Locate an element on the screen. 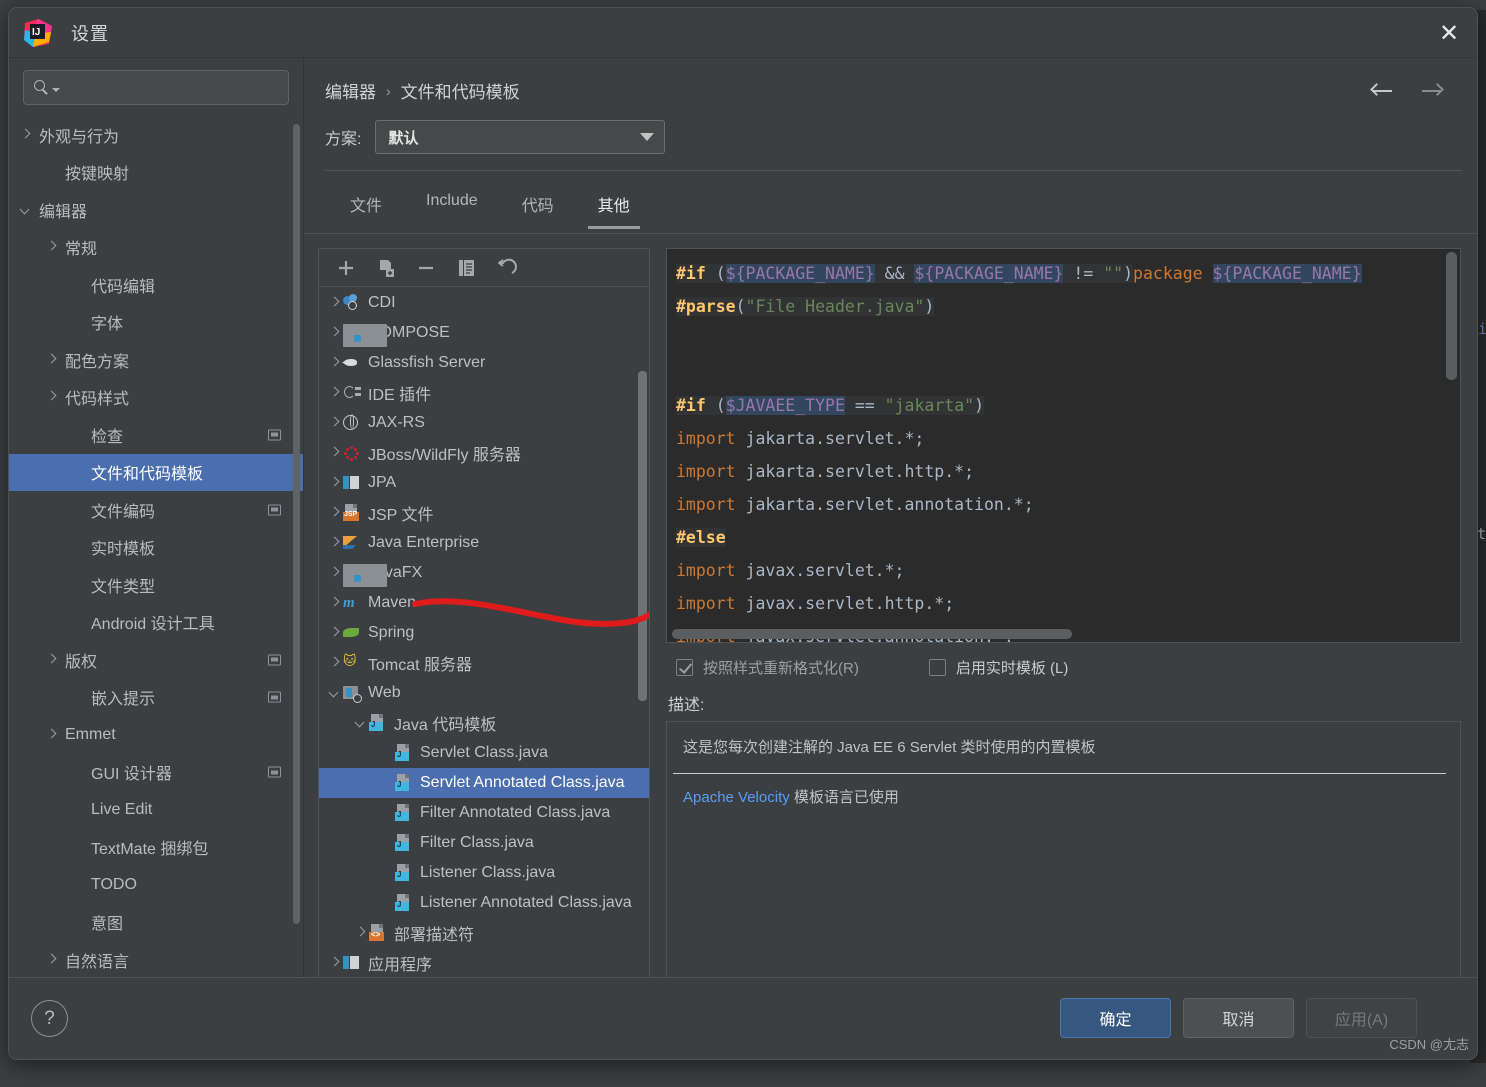 This screenshot has width=1486, height=1087. scheme-dropdown: 默认 is located at coordinates (520, 137).